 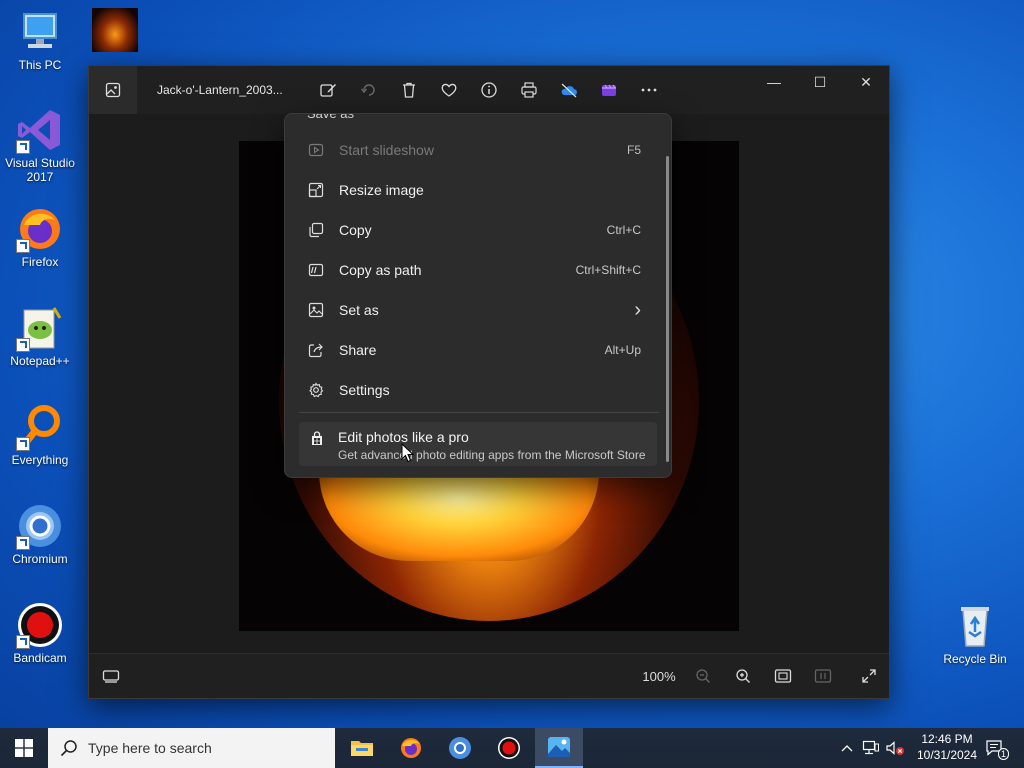 I want to click on start-button, so click(x=24, y=748).